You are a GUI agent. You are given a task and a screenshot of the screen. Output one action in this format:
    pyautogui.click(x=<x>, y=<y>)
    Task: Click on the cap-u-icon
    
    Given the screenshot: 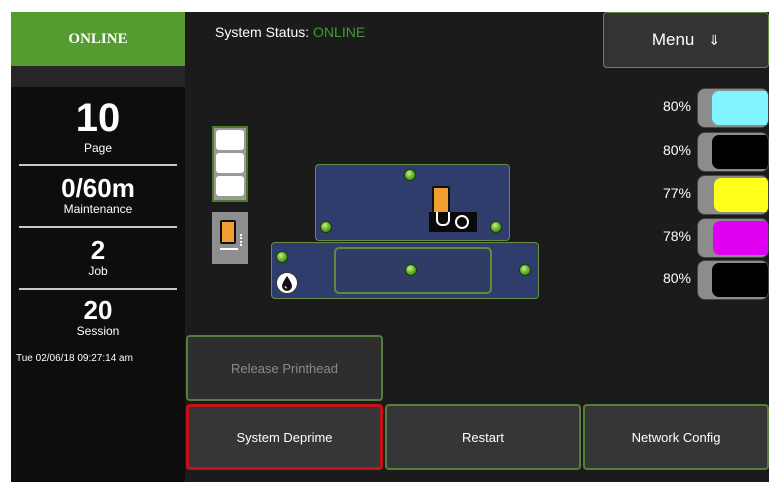 What is the action you would take?
    pyautogui.click(x=443, y=219)
    